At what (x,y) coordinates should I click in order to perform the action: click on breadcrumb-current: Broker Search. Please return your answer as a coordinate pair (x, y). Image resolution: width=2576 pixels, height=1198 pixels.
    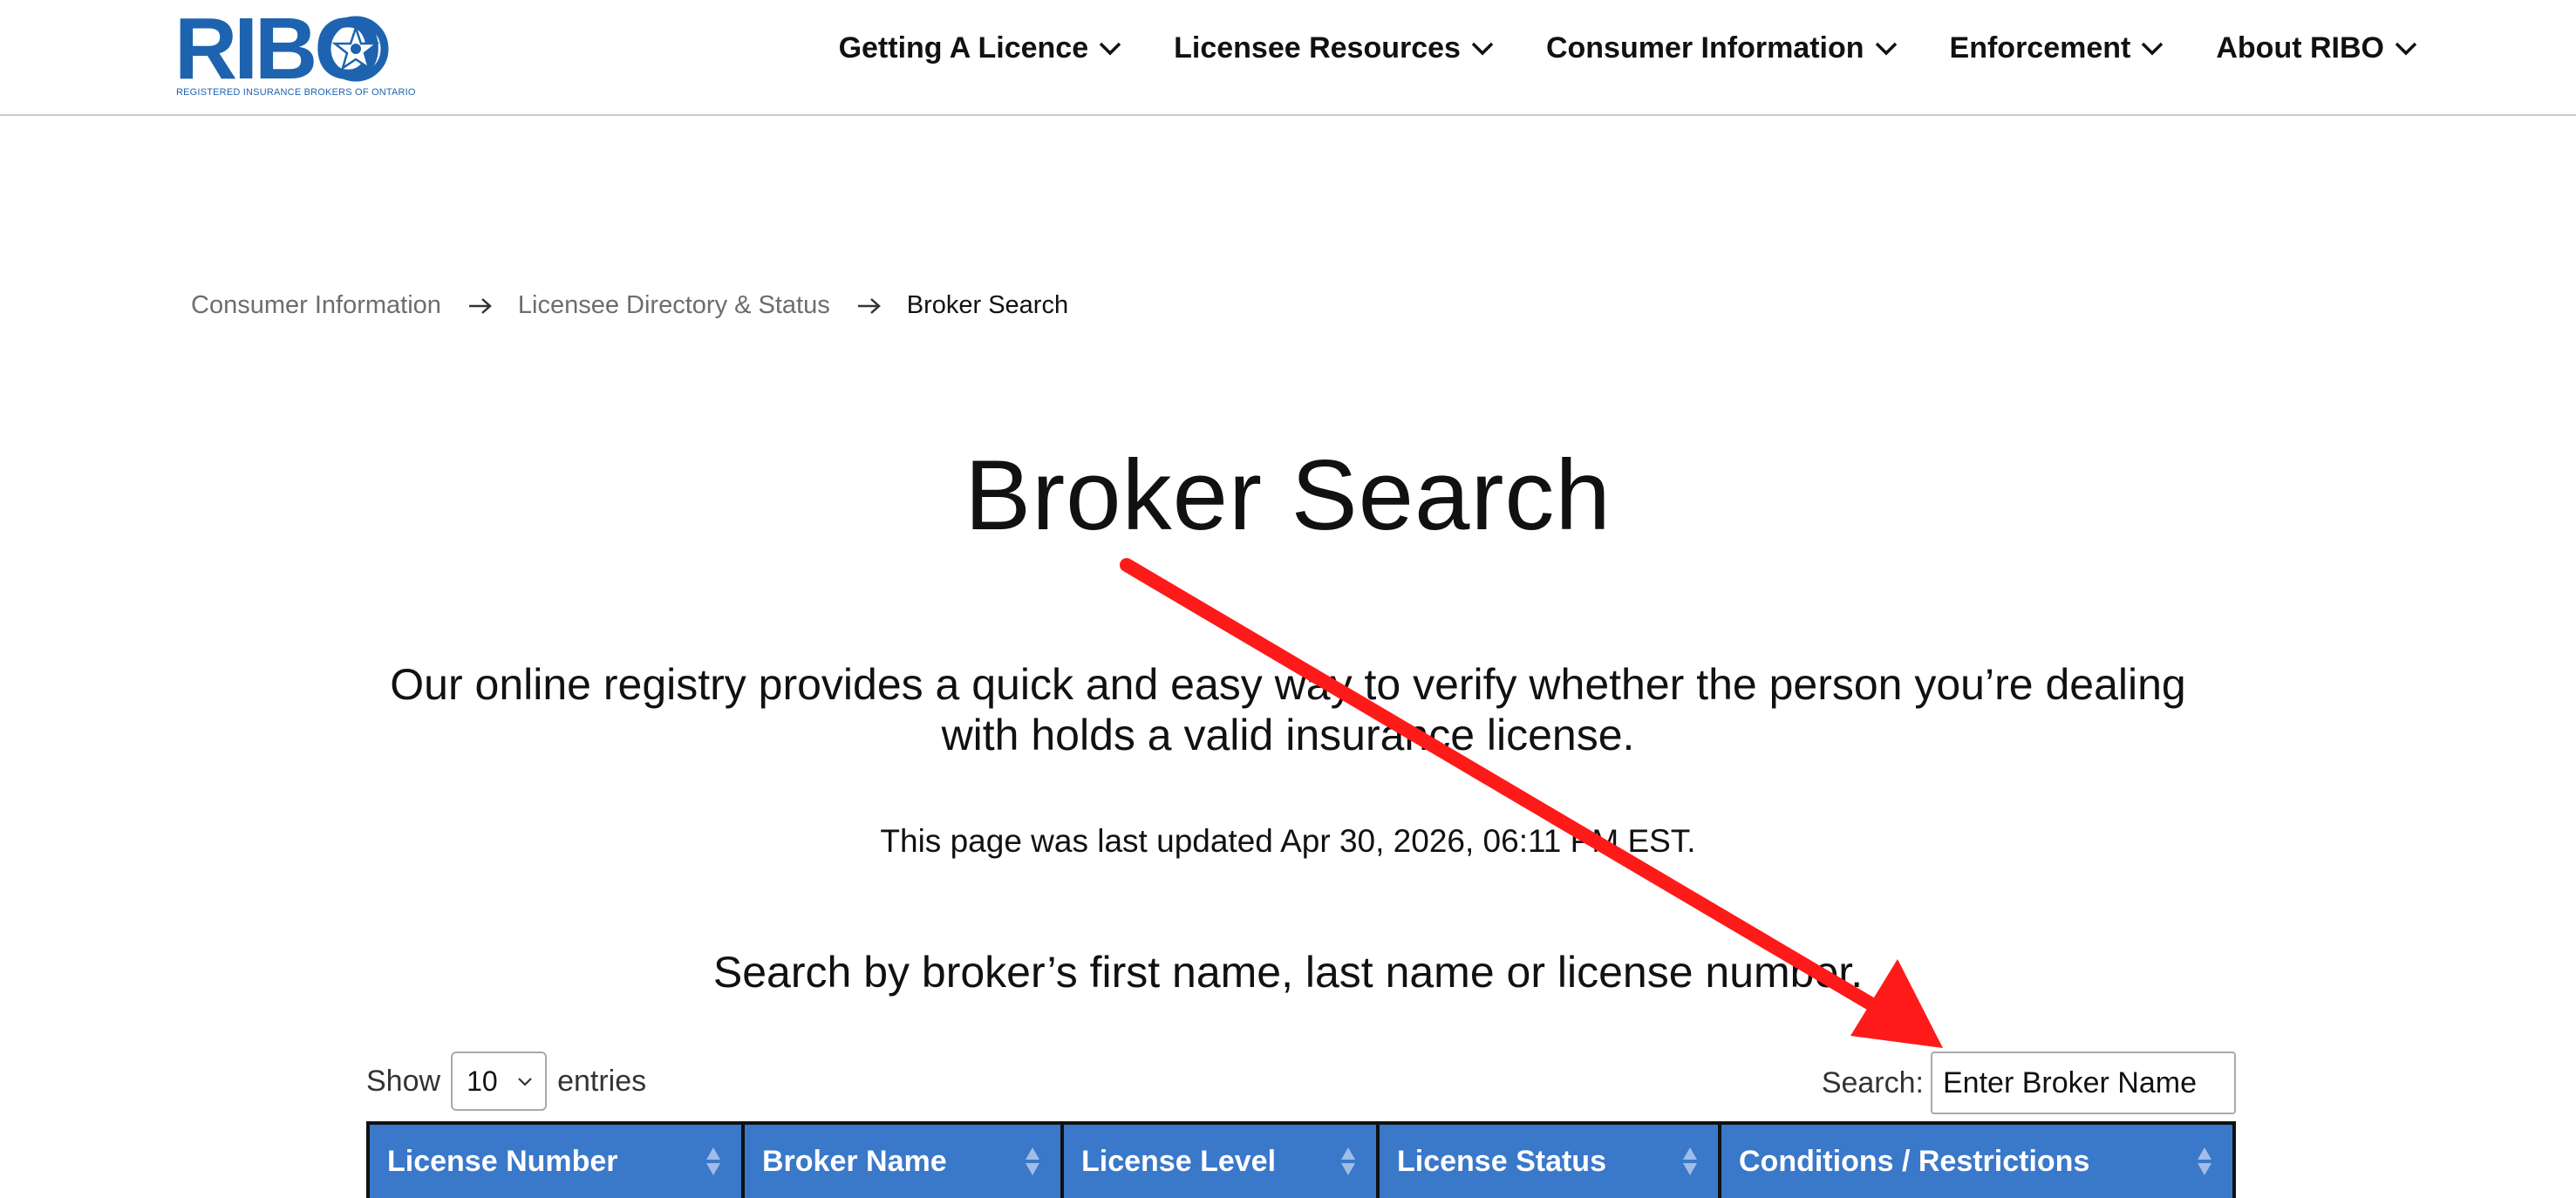
    Looking at the image, I should click on (988, 305).